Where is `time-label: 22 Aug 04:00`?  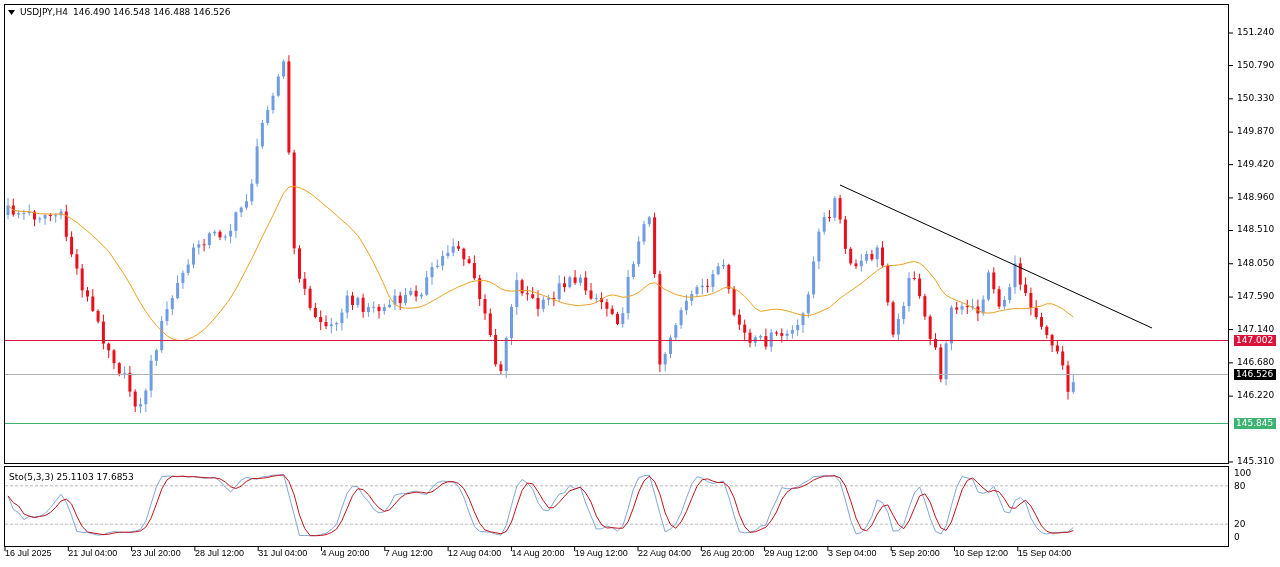
time-label: 22 Aug 04:00 is located at coordinates (665, 553).